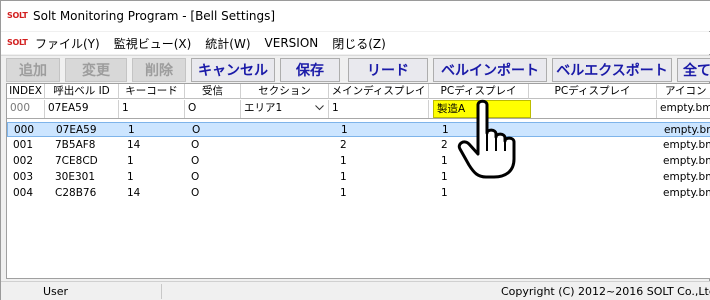  What do you see at coordinates (379, 91) in the screenshot?
I see `header-main-display: メインディスプレイ` at bounding box center [379, 91].